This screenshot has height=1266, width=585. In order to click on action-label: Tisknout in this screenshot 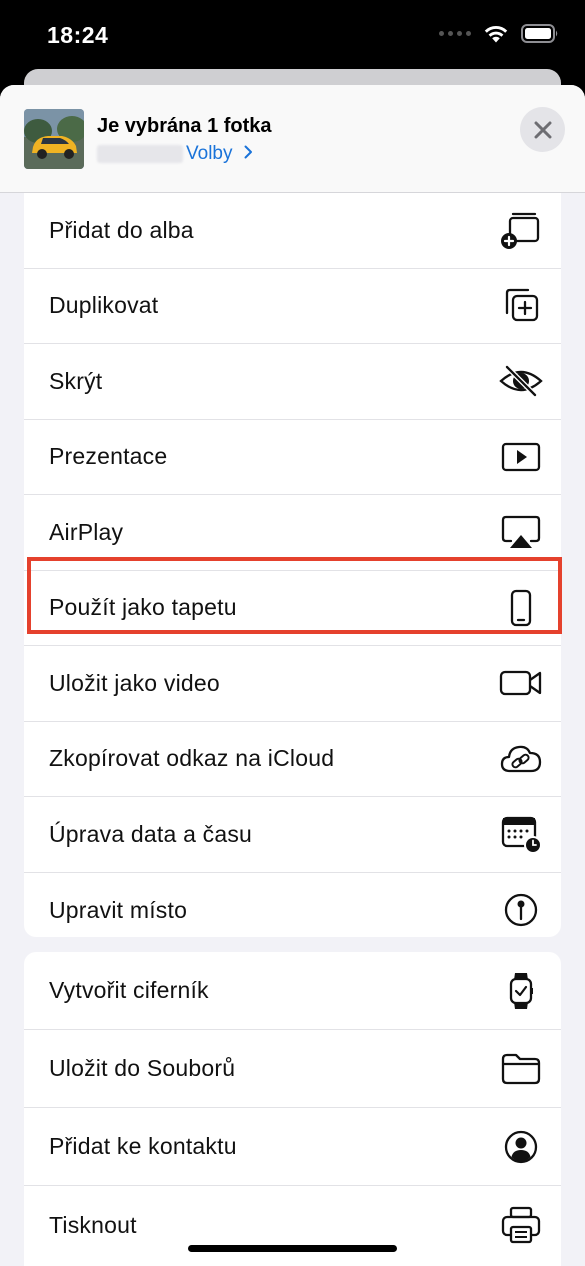, I will do `click(93, 1224)`.